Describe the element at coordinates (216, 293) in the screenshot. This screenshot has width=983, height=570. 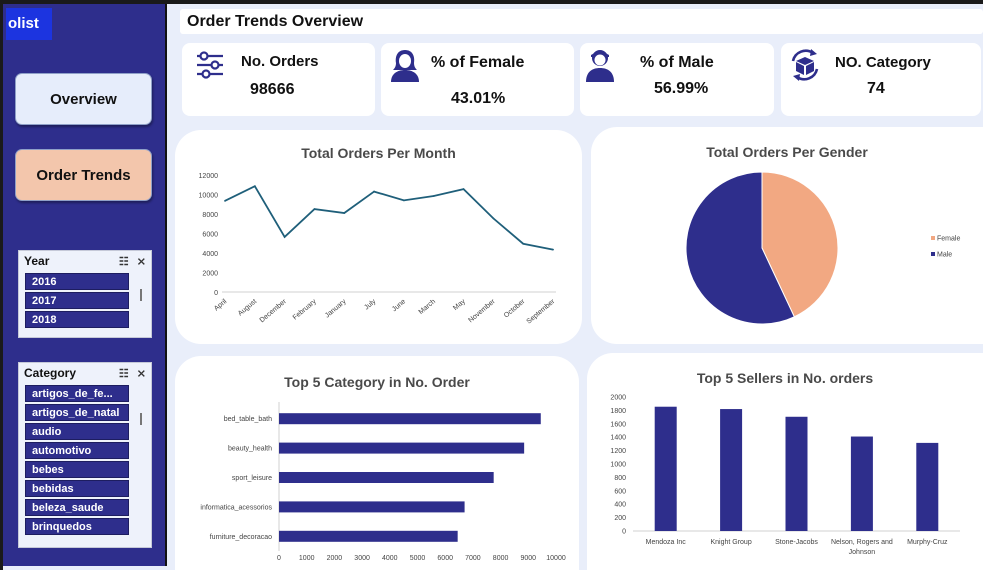
I see `y-tick-label: 0` at that location.